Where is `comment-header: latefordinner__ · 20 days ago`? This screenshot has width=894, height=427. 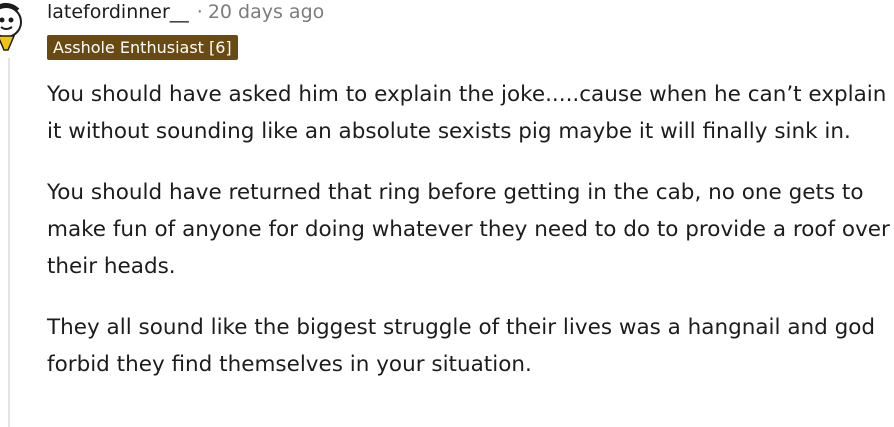 comment-header: latefordinner__ · 20 days ago is located at coordinates (185, 12).